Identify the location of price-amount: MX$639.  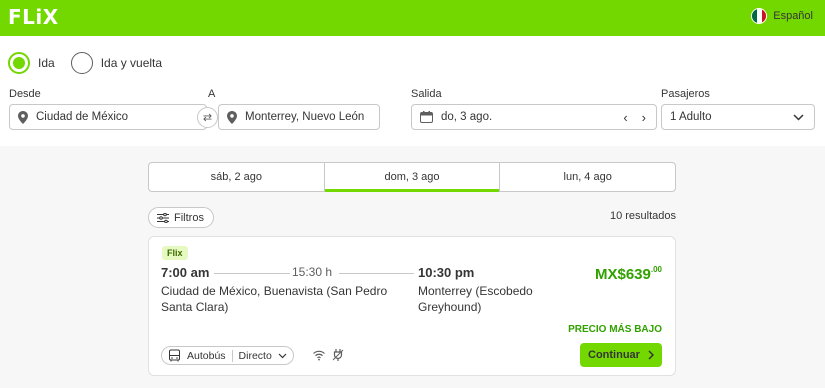
(623, 274).